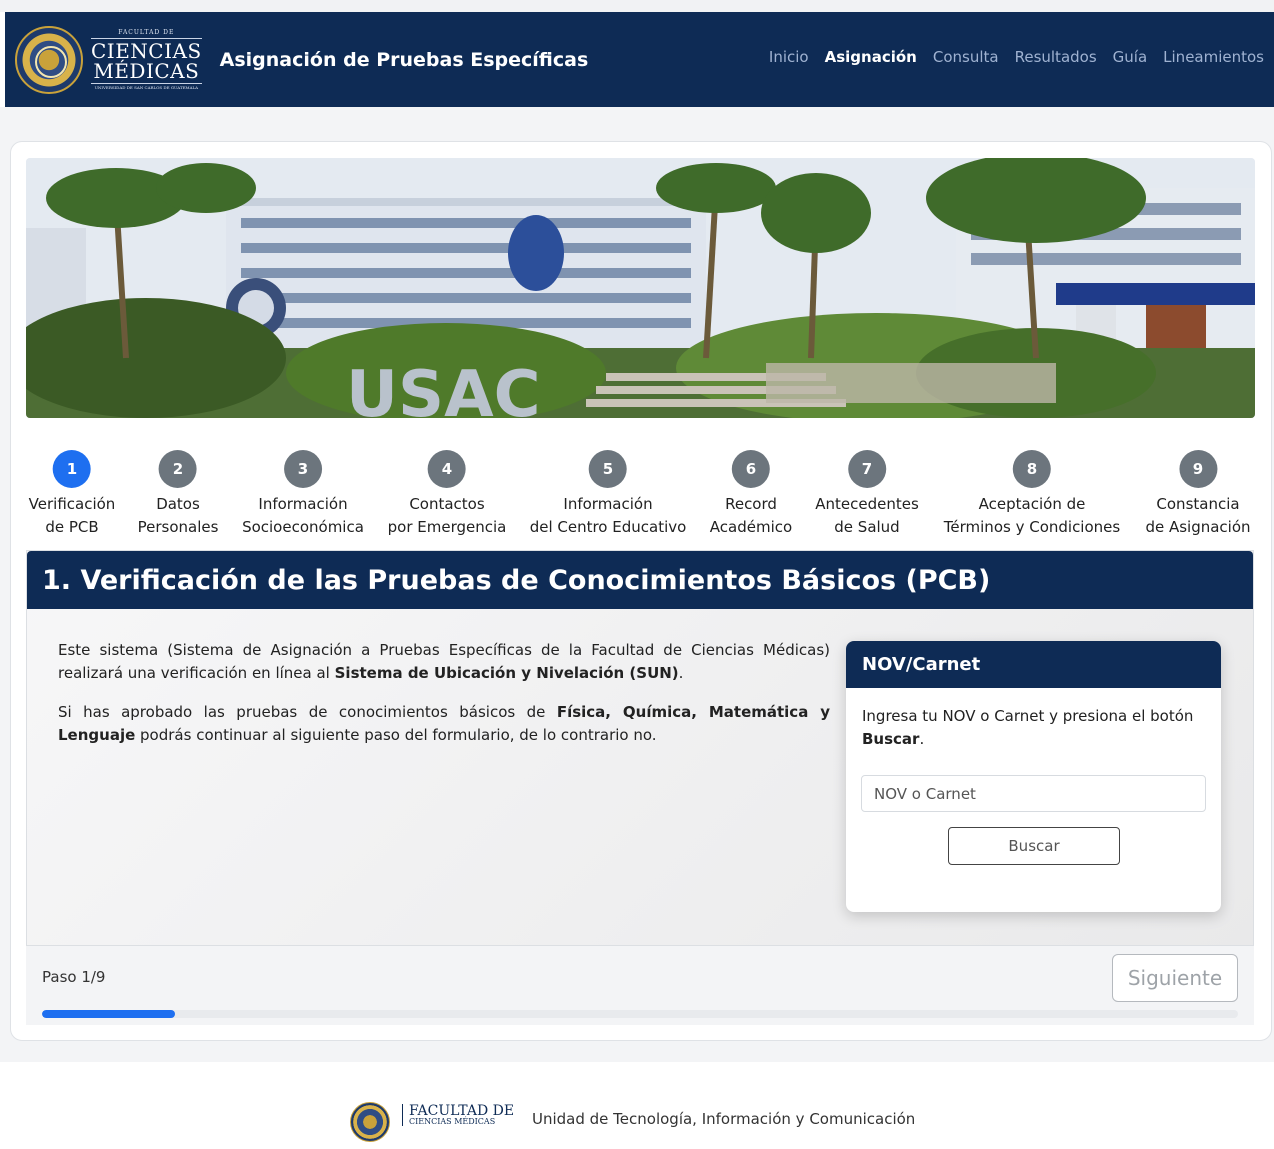 The height and width of the screenshot is (1149, 1274). What do you see at coordinates (1032, 504) in the screenshot?
I see `step-8-label-line1: Aceptación de` at bounding box center [1032, 504].